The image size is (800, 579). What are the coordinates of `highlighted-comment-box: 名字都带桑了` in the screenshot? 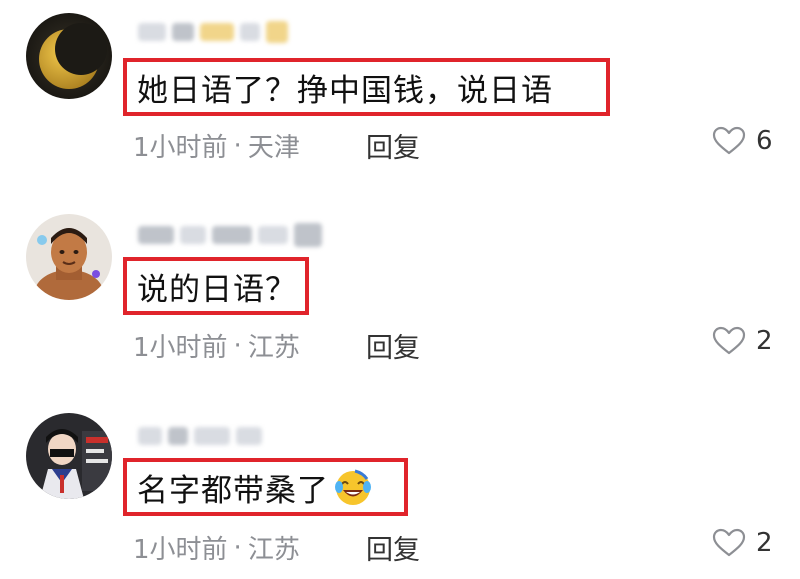 It's located at (265, 487).